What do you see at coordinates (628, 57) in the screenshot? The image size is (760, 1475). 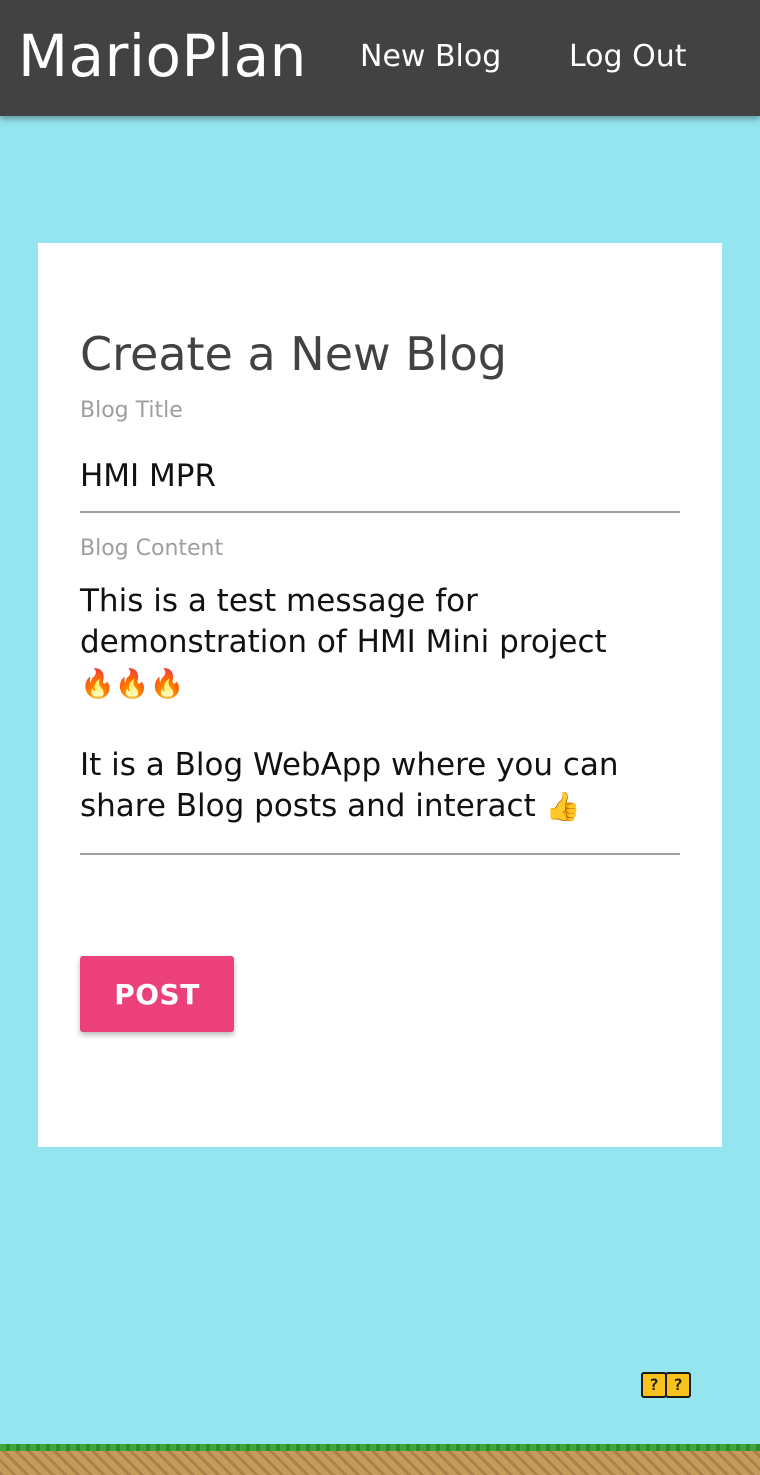 I see `log-out-link: Log Out` at bounding box center [628, 57].